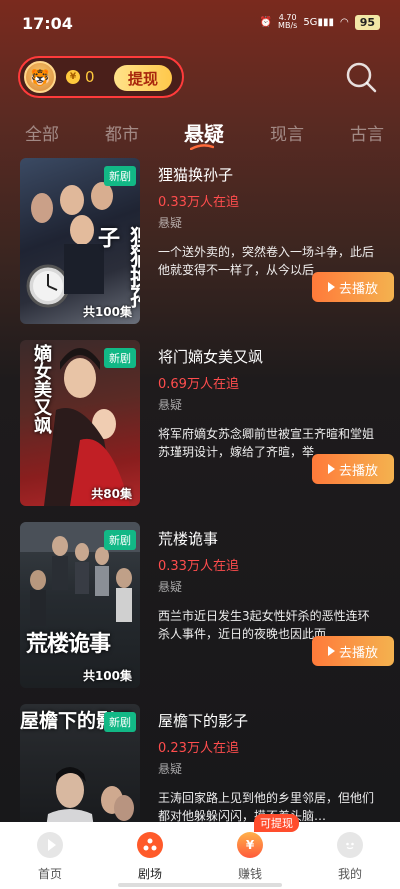 This screenshot has width=400, height=889. I want to click on coin-icon: ¥, so click(73, 77).